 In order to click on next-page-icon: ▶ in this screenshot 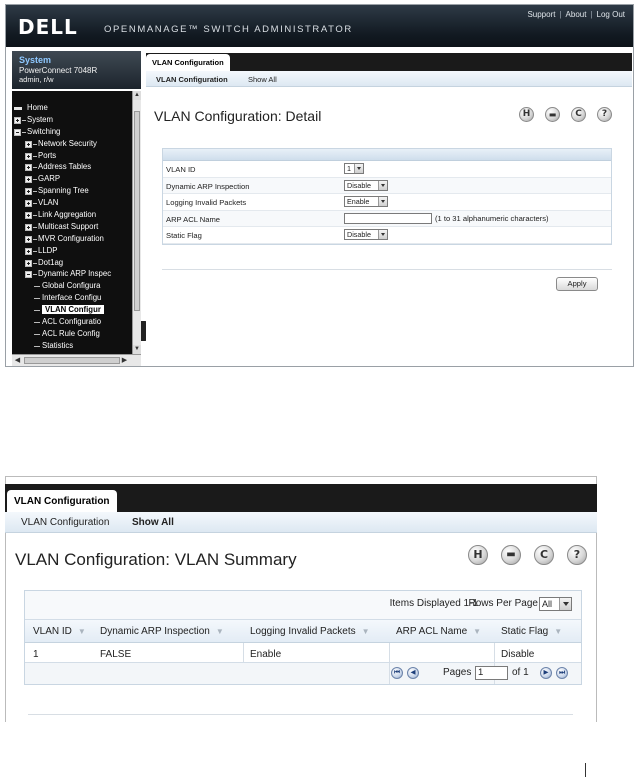, I will do `click(546, 673)`.